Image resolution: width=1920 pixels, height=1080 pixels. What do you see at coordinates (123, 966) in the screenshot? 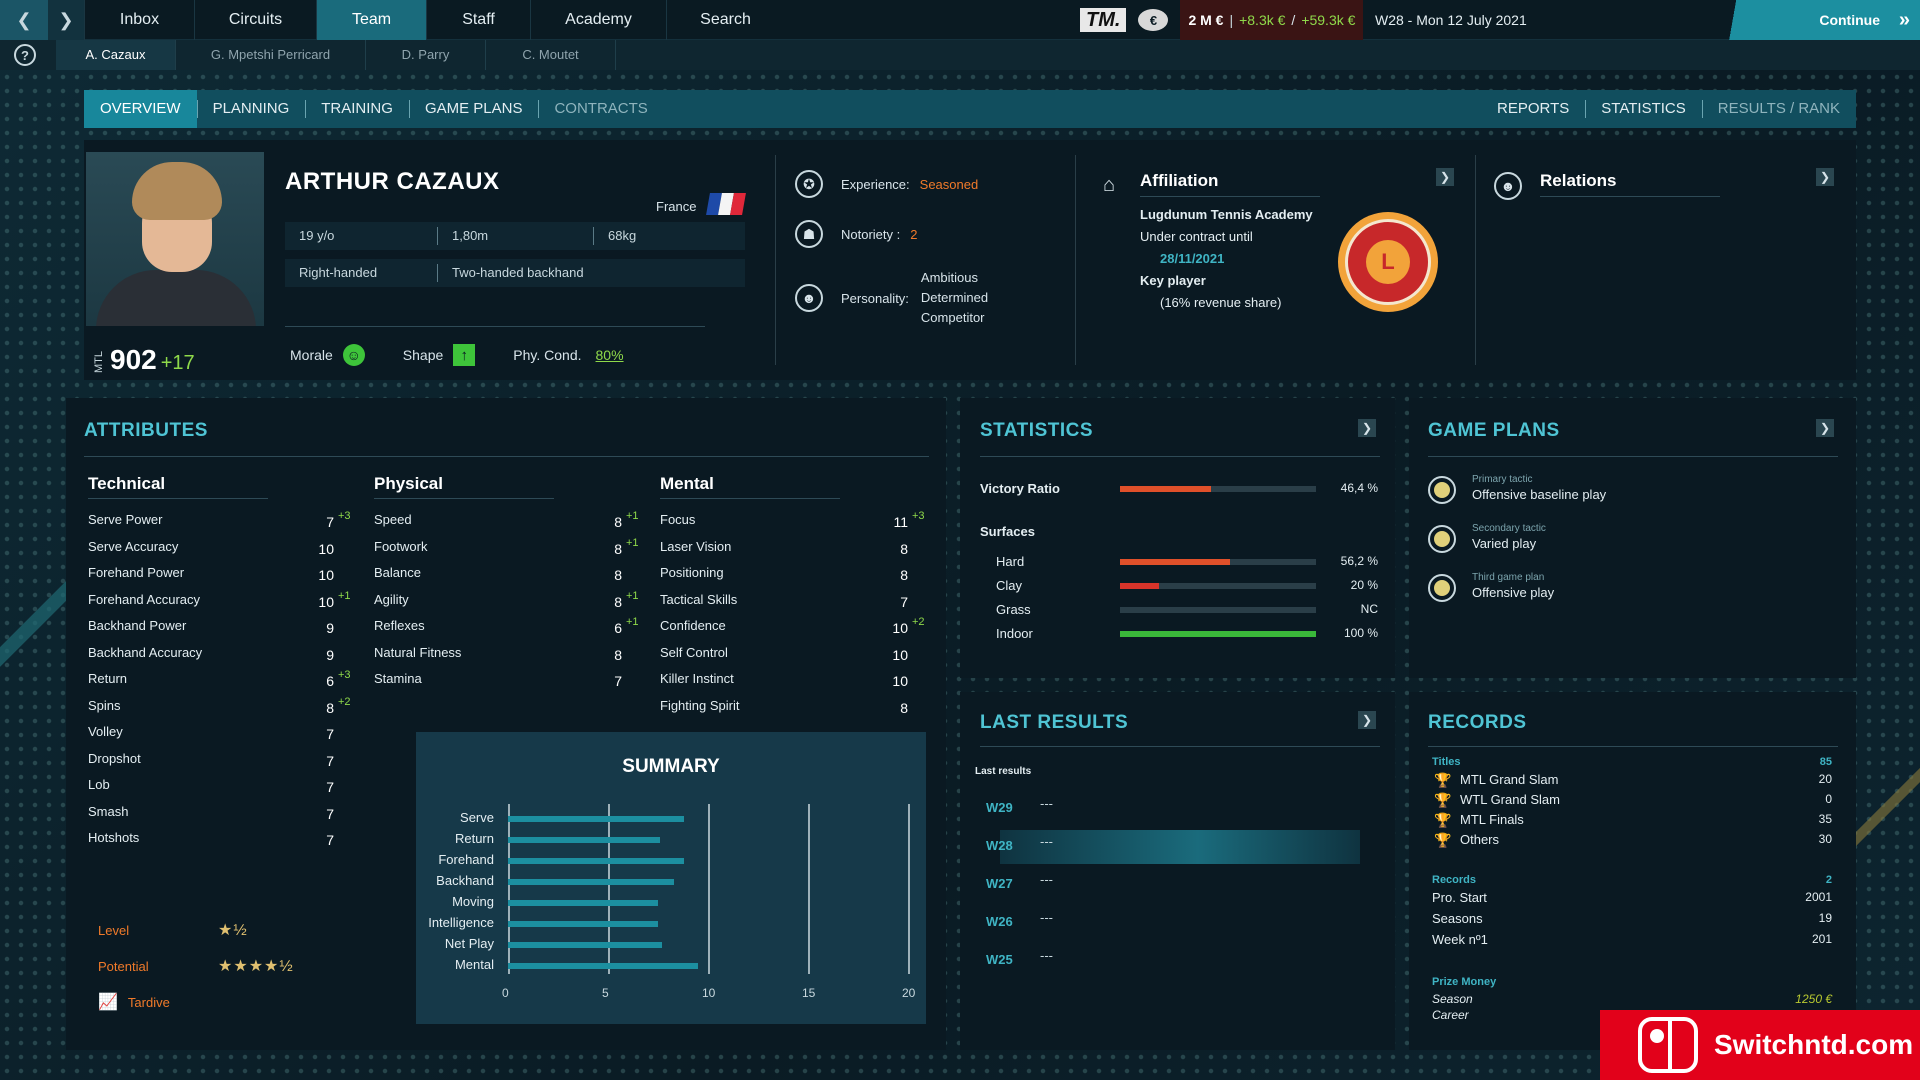
I see `potential-label: Potential` at bounding box center [123, 966].